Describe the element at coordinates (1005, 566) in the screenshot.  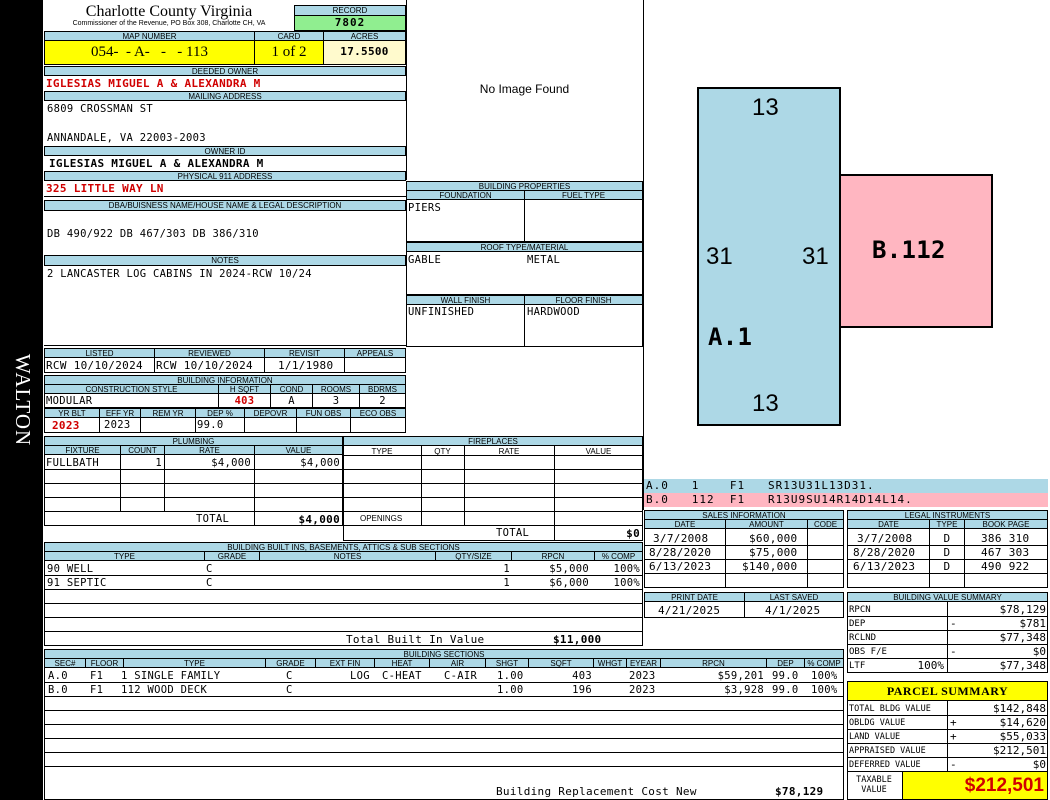
I see `legal-row-bookpage: 490 922` at that location.